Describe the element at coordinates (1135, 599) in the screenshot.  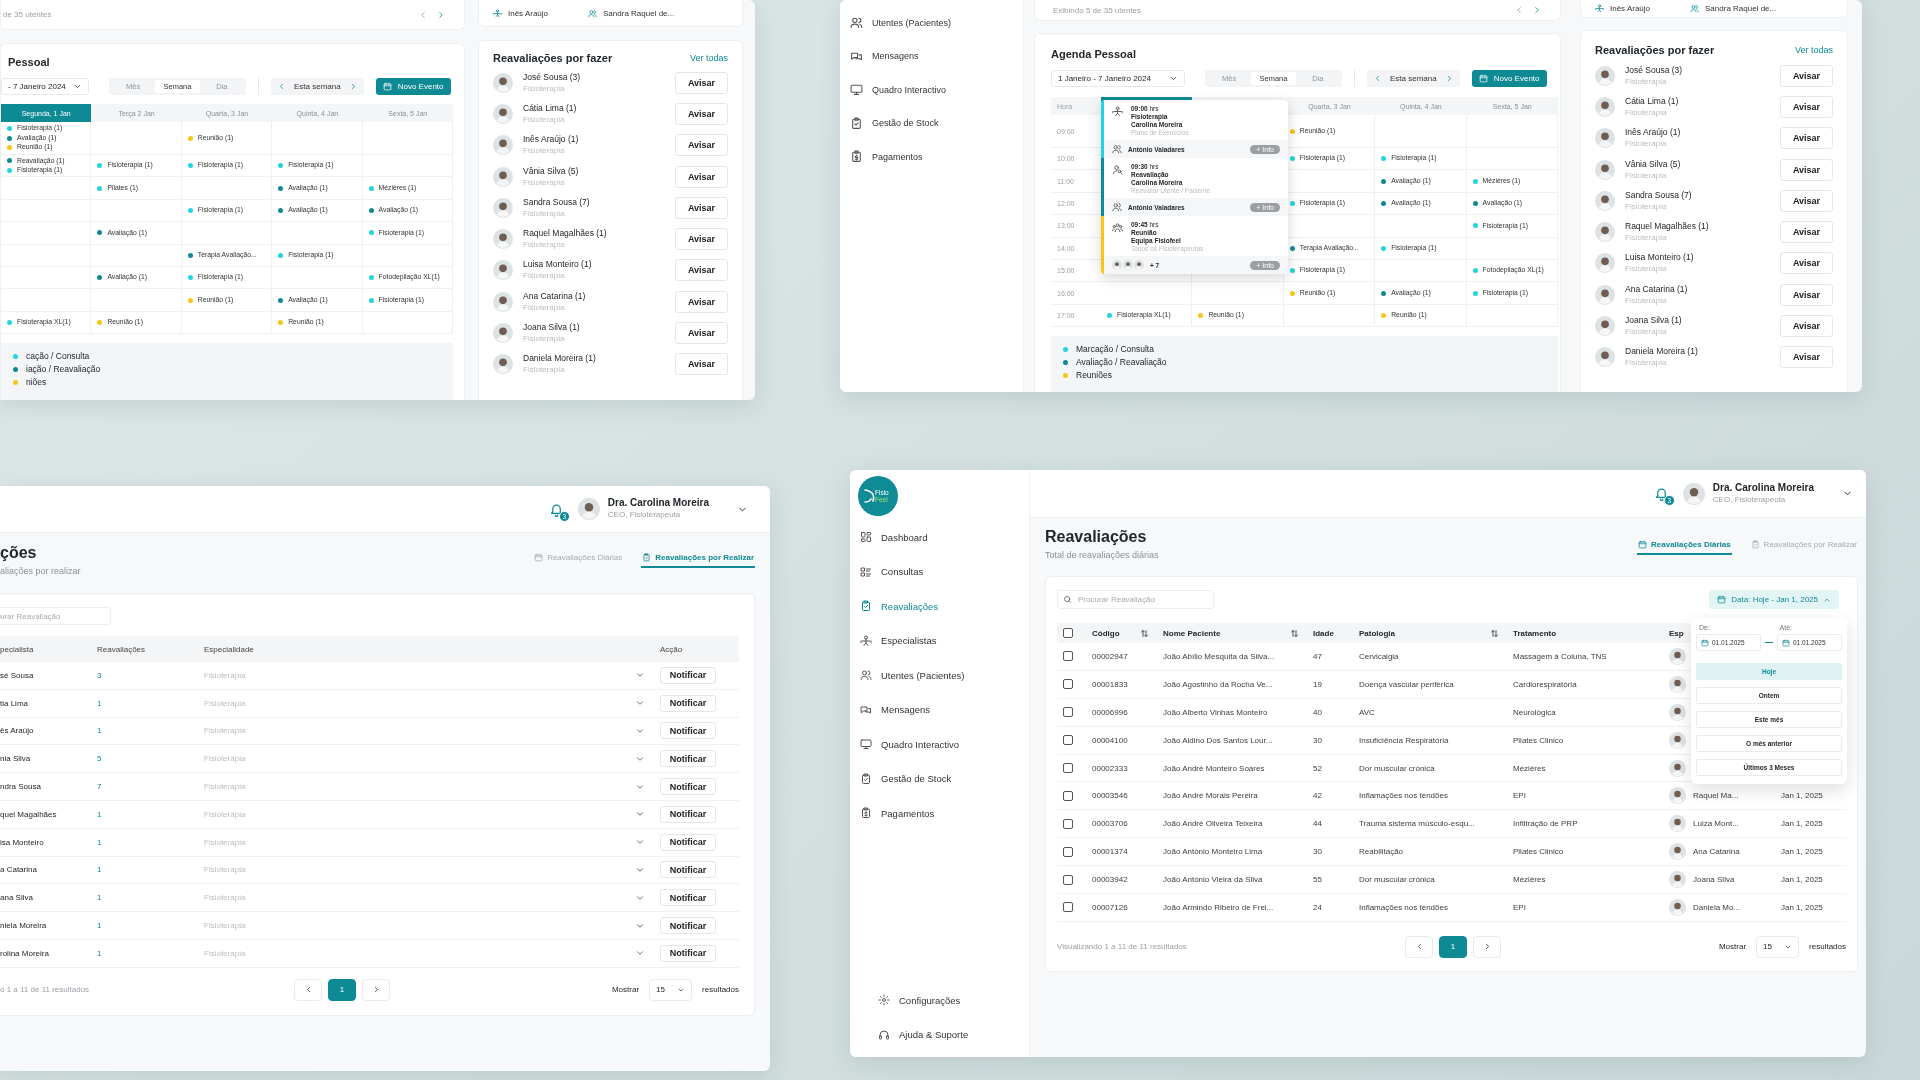
I see `search-field: Procurar Reavaliação` at that location.